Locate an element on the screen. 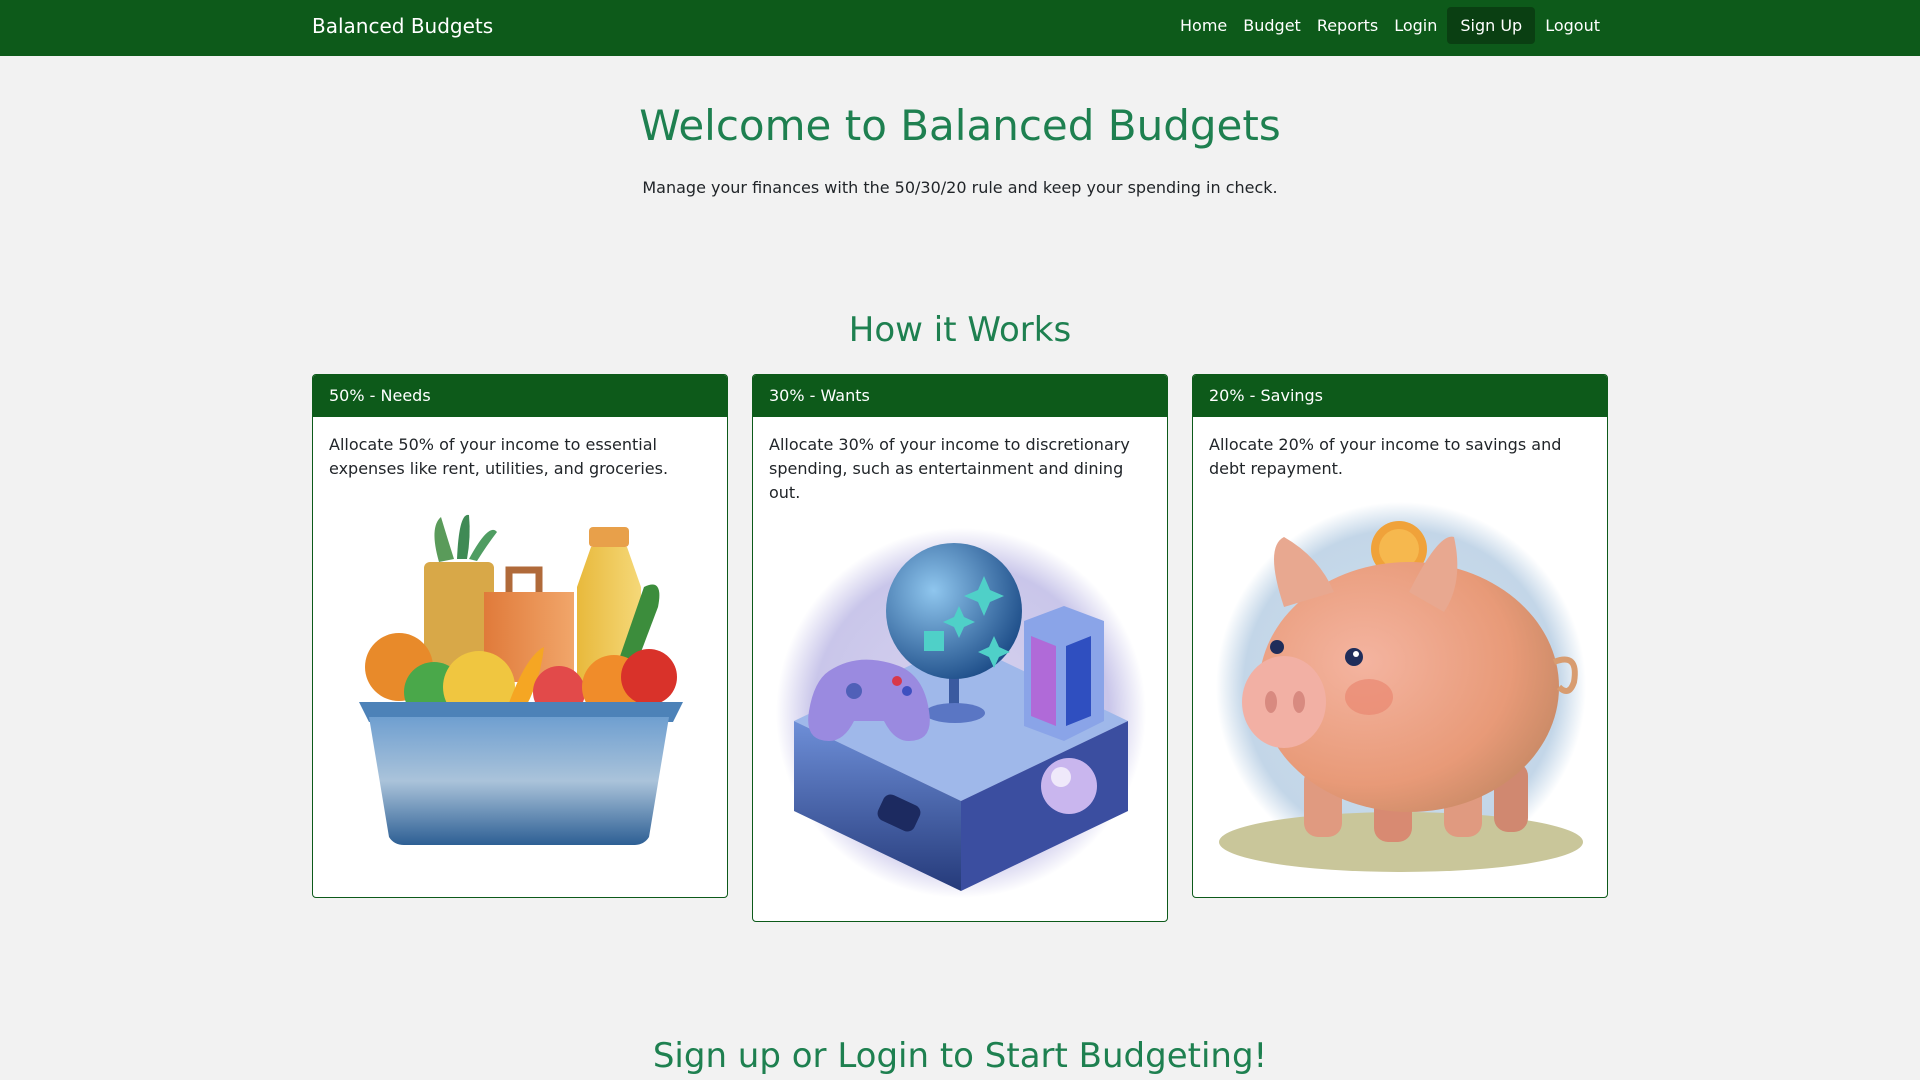 The height and width of the screenshot is (1080, 1920). hero-title: Welcome to Balanced Budgets is located at coordinates (960, 125).